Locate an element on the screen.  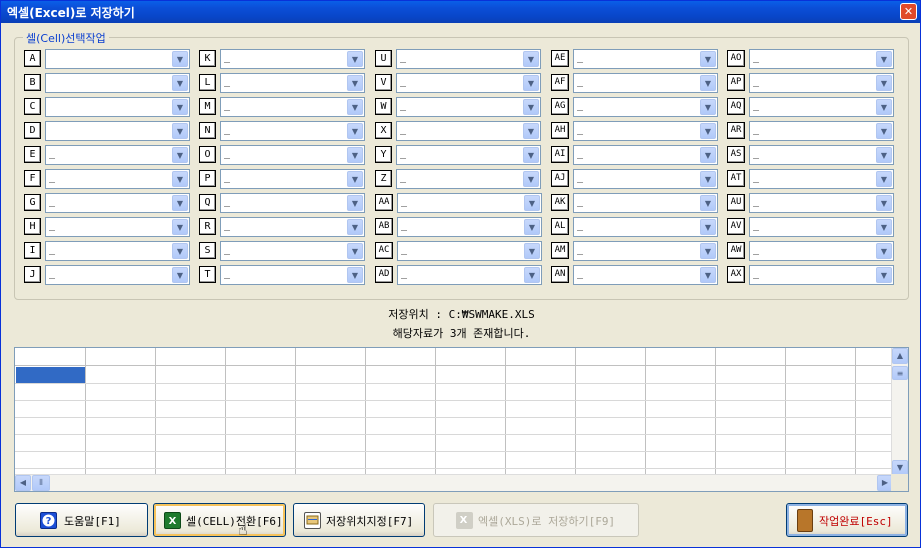
close-button: ✕ is located at coordinates (908, 11).